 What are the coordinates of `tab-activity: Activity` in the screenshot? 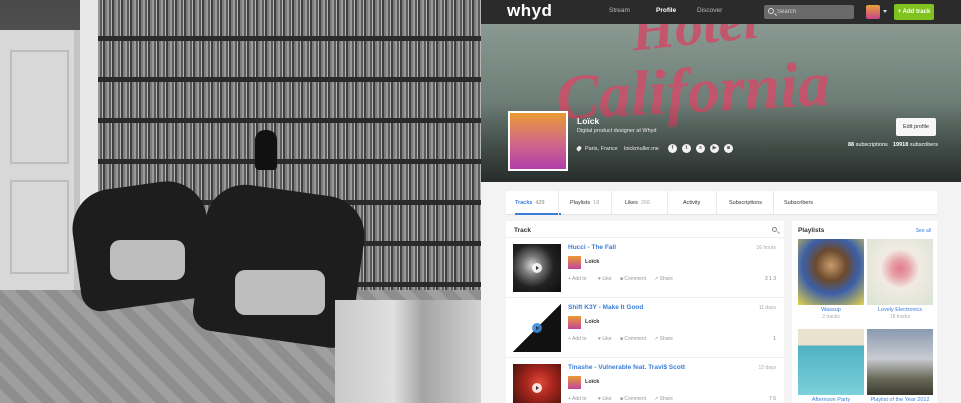 It's located at (691, 203).